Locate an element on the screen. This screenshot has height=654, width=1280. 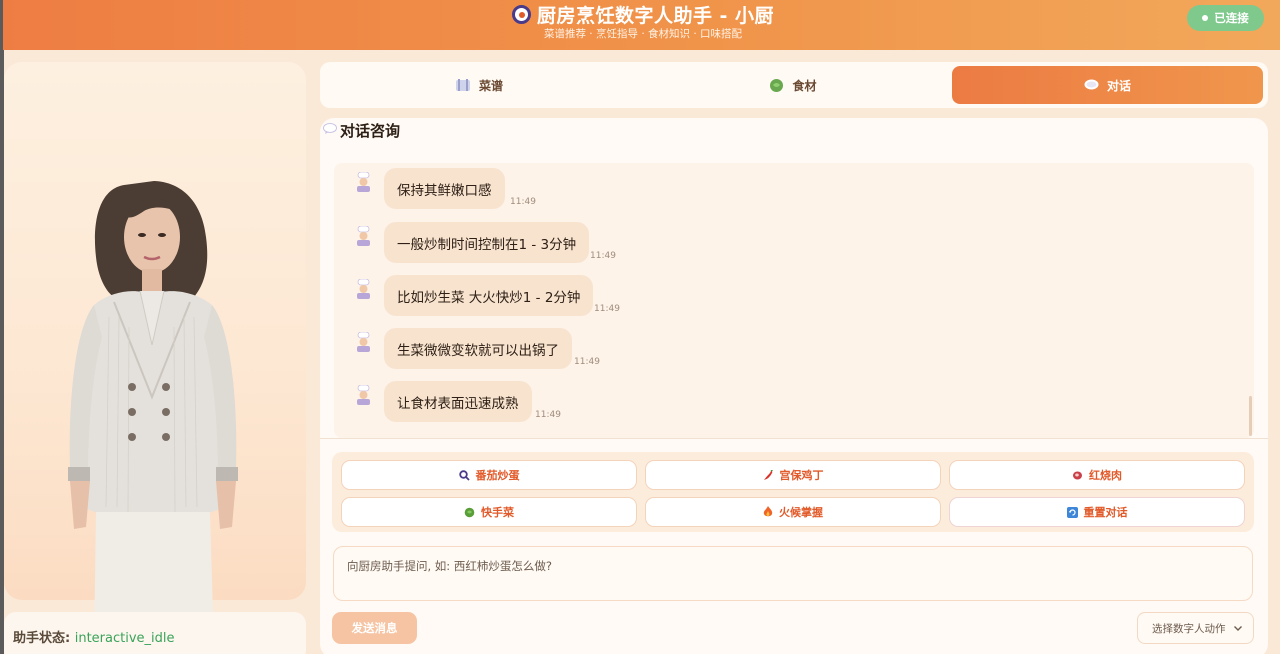
quick-button-kungpao-chicken: 宫保鸡丁 is located at coordinates (793, 475).